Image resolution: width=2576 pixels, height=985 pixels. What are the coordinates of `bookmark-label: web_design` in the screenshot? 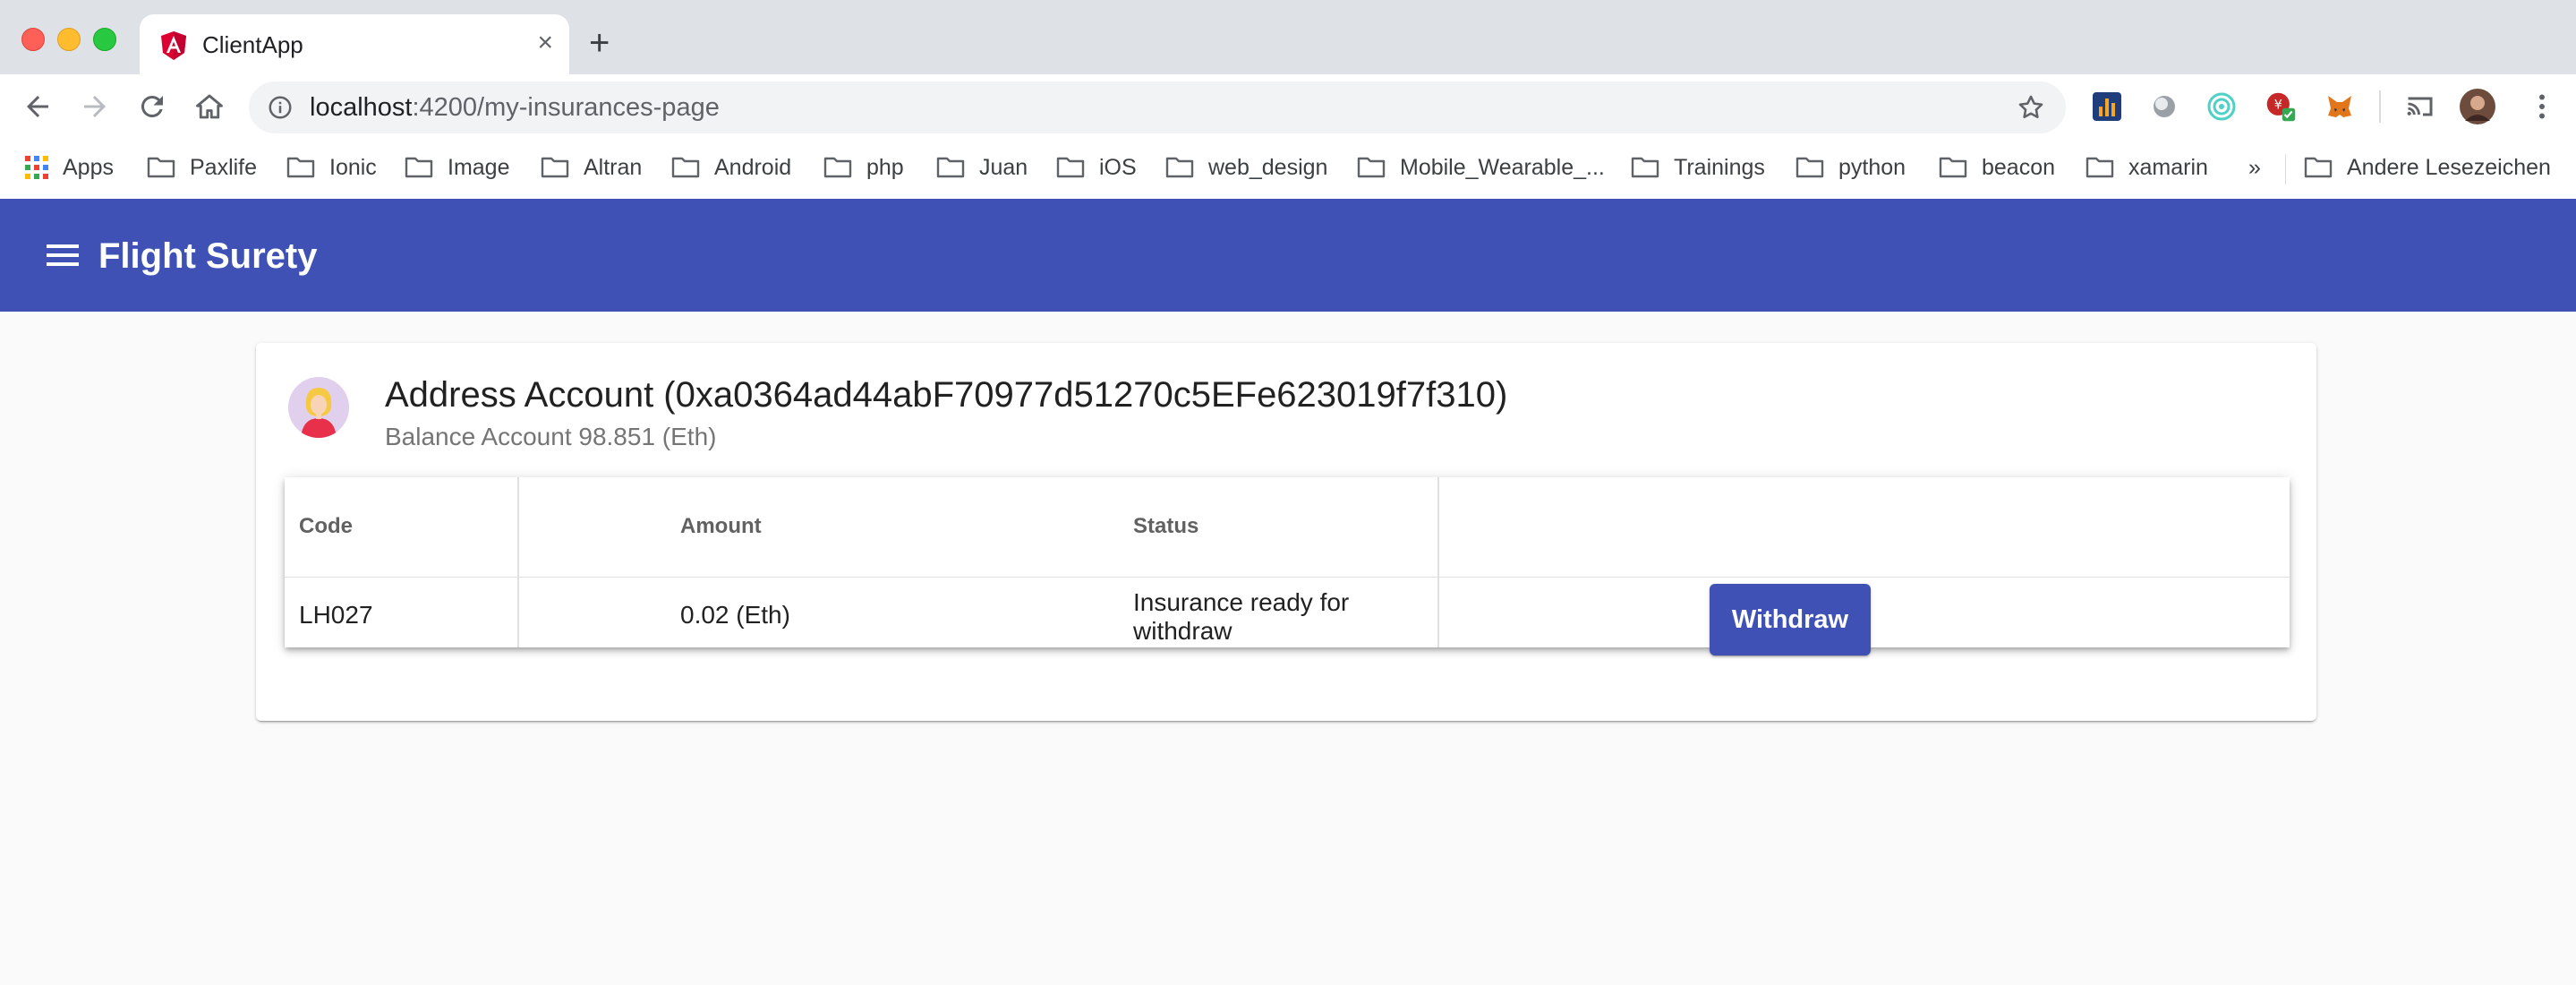 It's located at (1268, 167).